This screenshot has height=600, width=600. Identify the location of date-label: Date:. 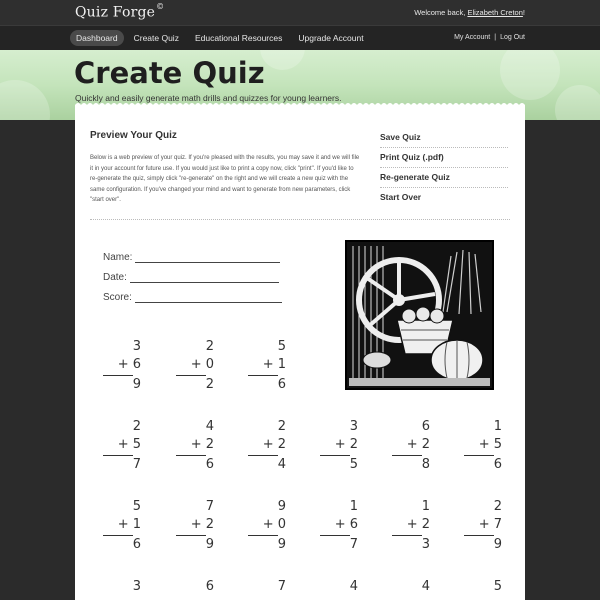
(115, 277).